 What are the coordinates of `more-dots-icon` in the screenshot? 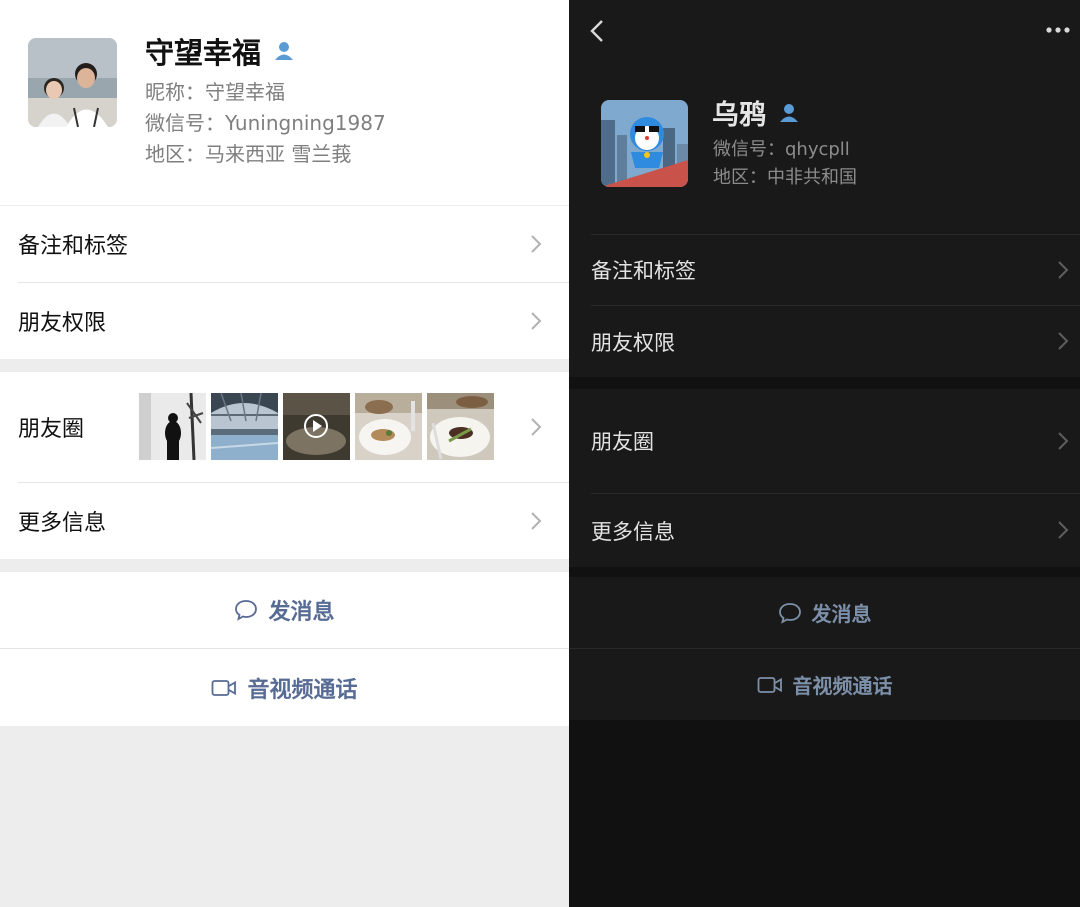 It's located at (1058, 30).